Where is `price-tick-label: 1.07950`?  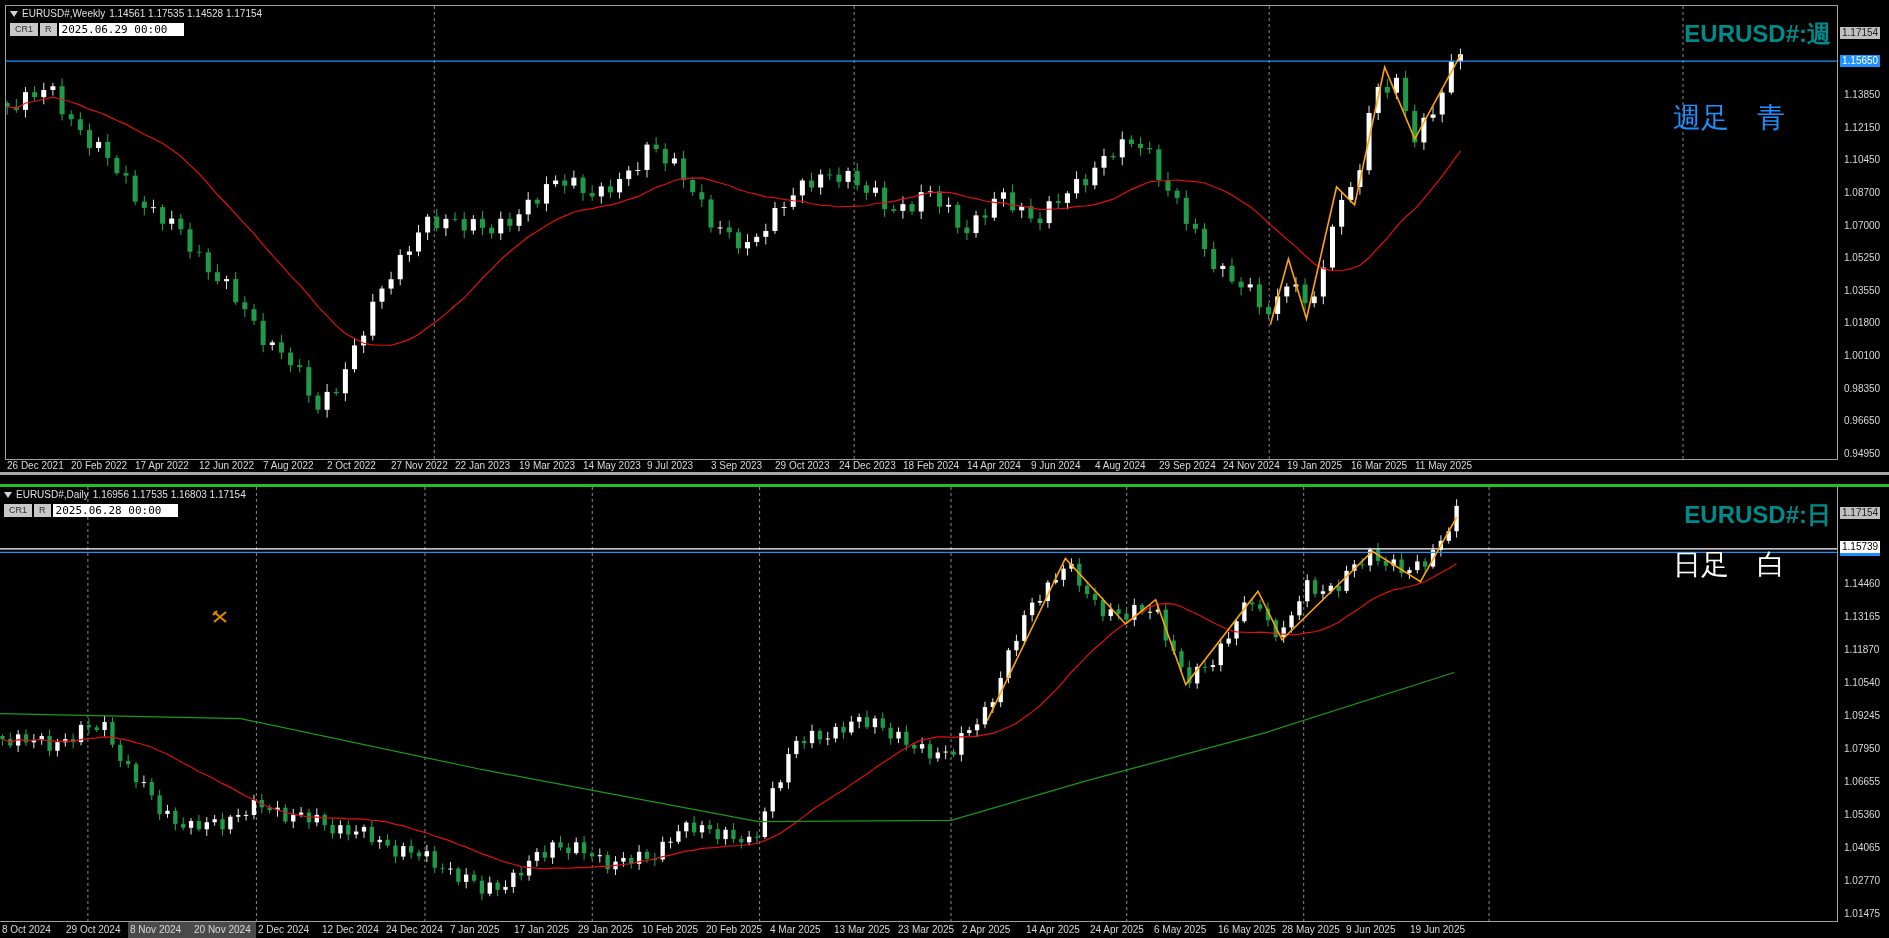
price-tick-label: 1.07950 is located at coordinates (1862, 749).